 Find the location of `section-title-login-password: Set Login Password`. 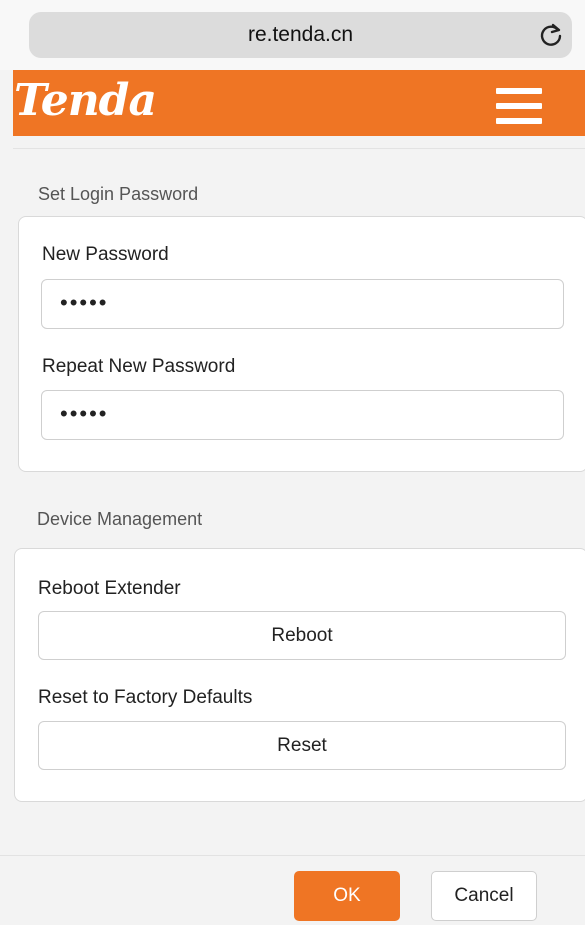

section-title-login-password: Set Login Password is located at coordinates (118, 194).